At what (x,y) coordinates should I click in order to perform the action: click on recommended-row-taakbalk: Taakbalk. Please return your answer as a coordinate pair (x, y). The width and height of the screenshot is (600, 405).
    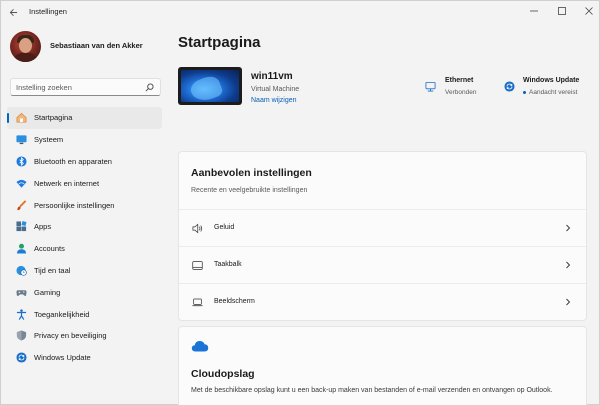
    Looking at the image, I should click on (382, 264).